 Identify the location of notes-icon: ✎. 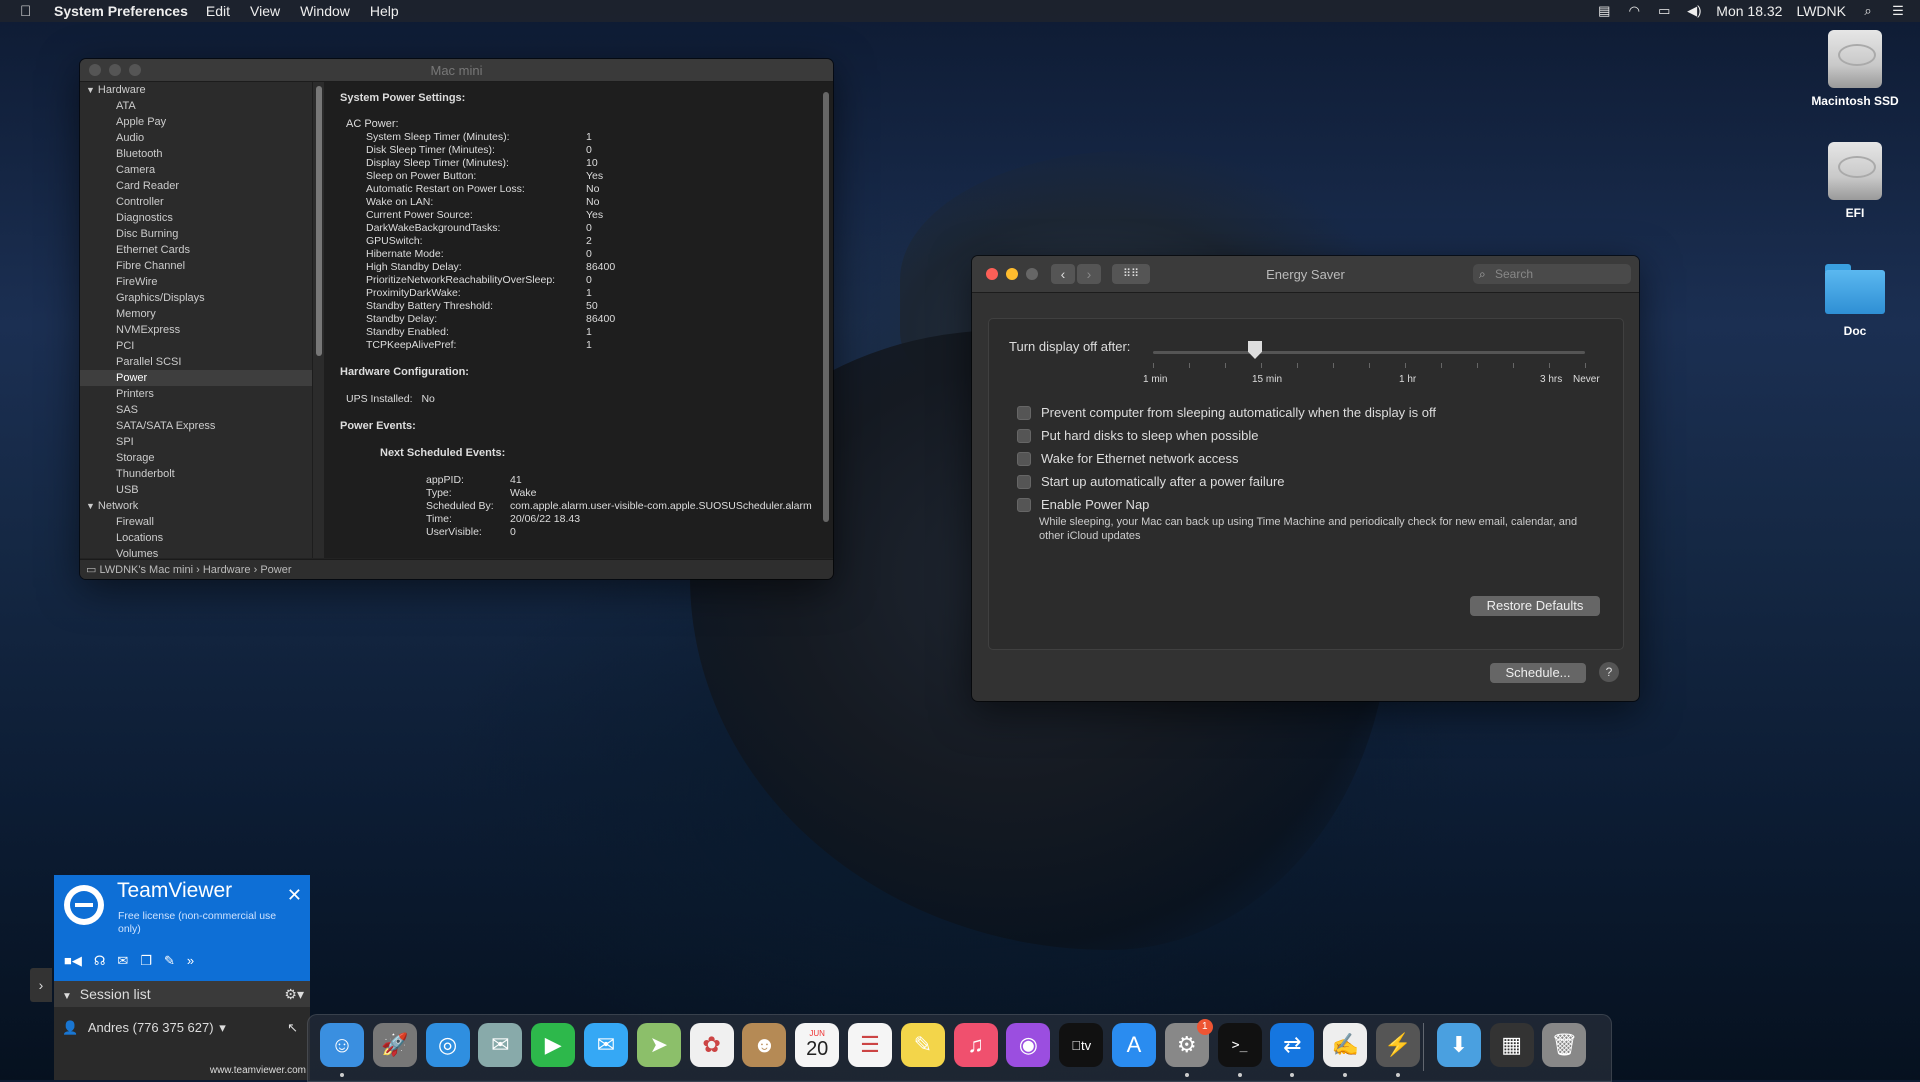
(922, 1045).